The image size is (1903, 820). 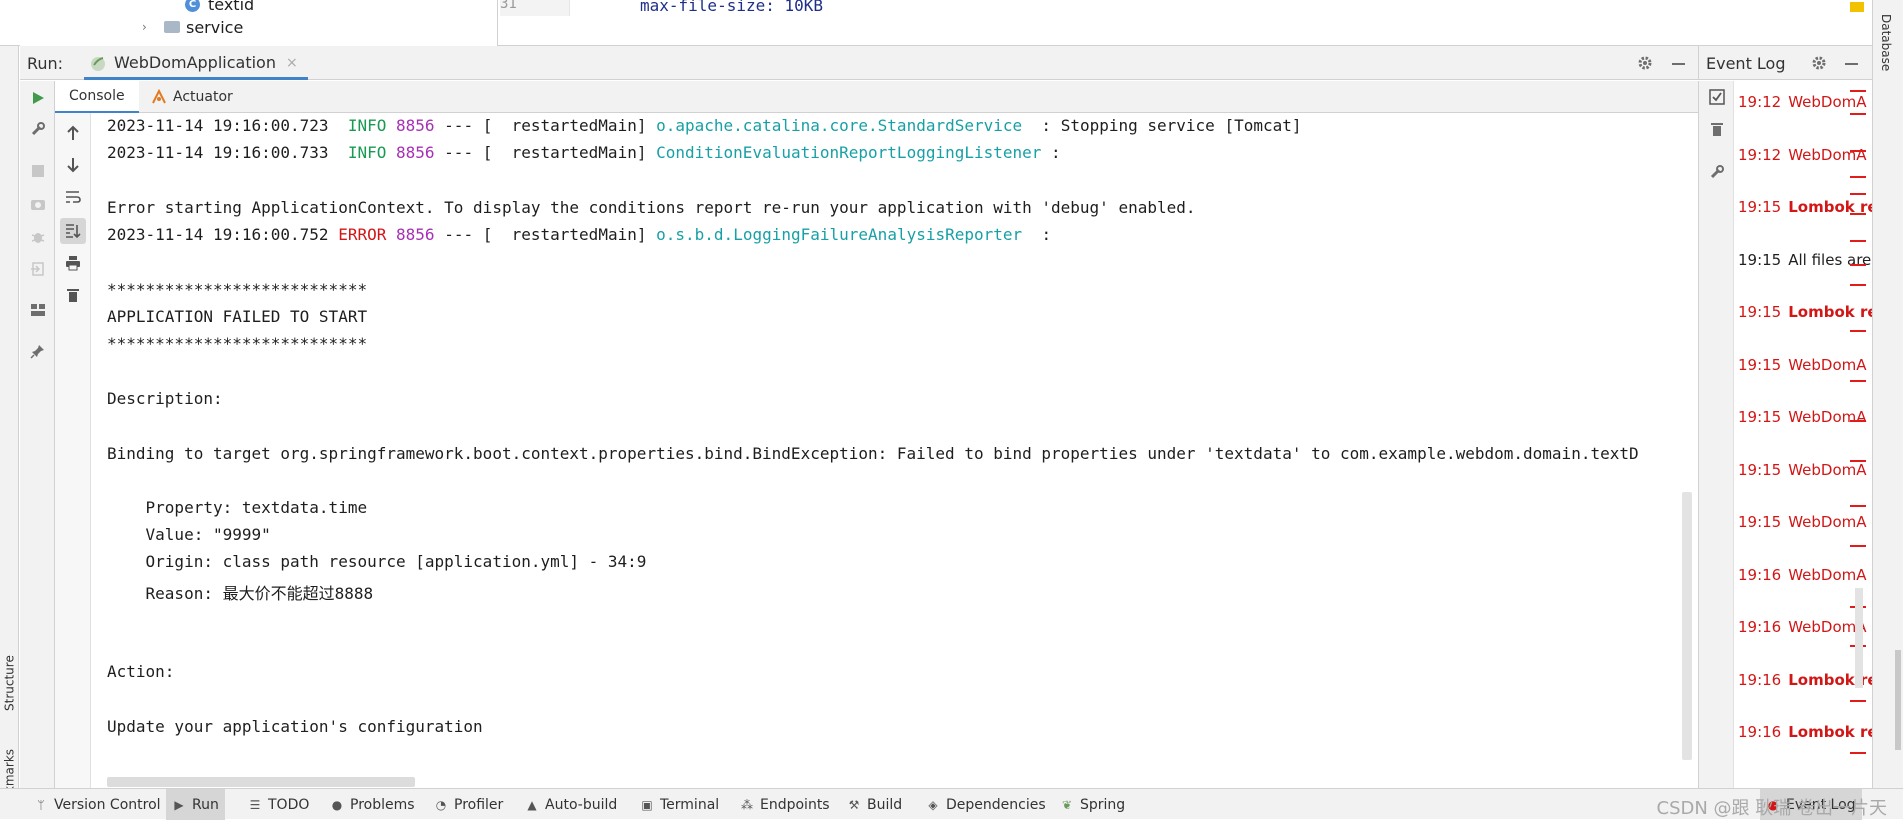 What do you see at coordinates (261, 782) in the screenshot?
I see `horizontal-scrollbar` at bounding box center [261, 782].